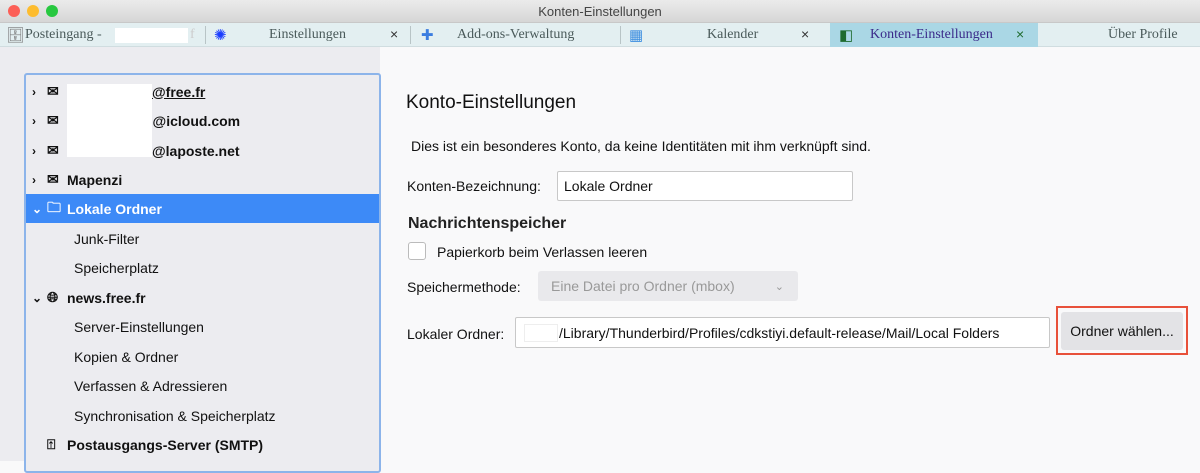  I want to click on folder-icon: 🗀, so click(54, 206).